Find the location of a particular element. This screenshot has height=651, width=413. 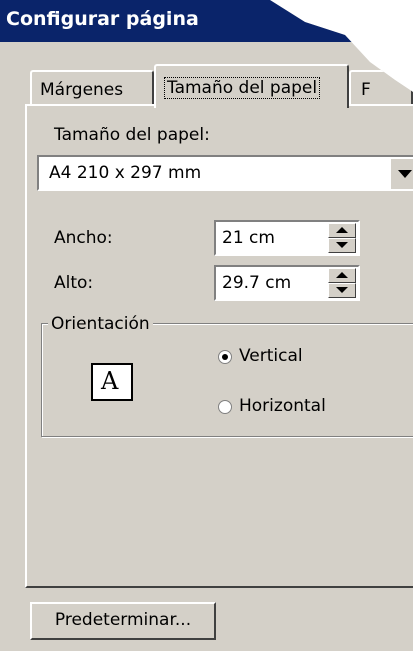

tab-label: Tamaño del papel is located at coordinates (242, 88).